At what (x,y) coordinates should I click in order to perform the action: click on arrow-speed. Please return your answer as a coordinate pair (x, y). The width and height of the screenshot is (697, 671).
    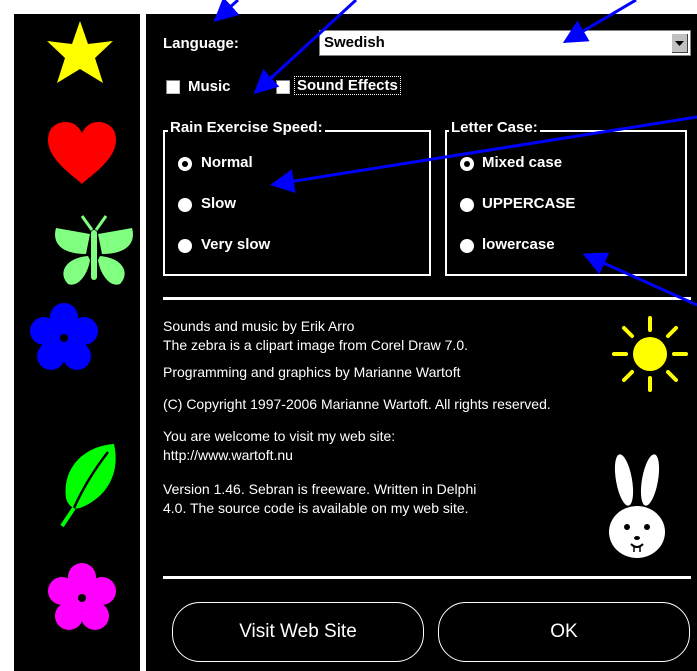
    Looking at the image, I should click on (483, 154).